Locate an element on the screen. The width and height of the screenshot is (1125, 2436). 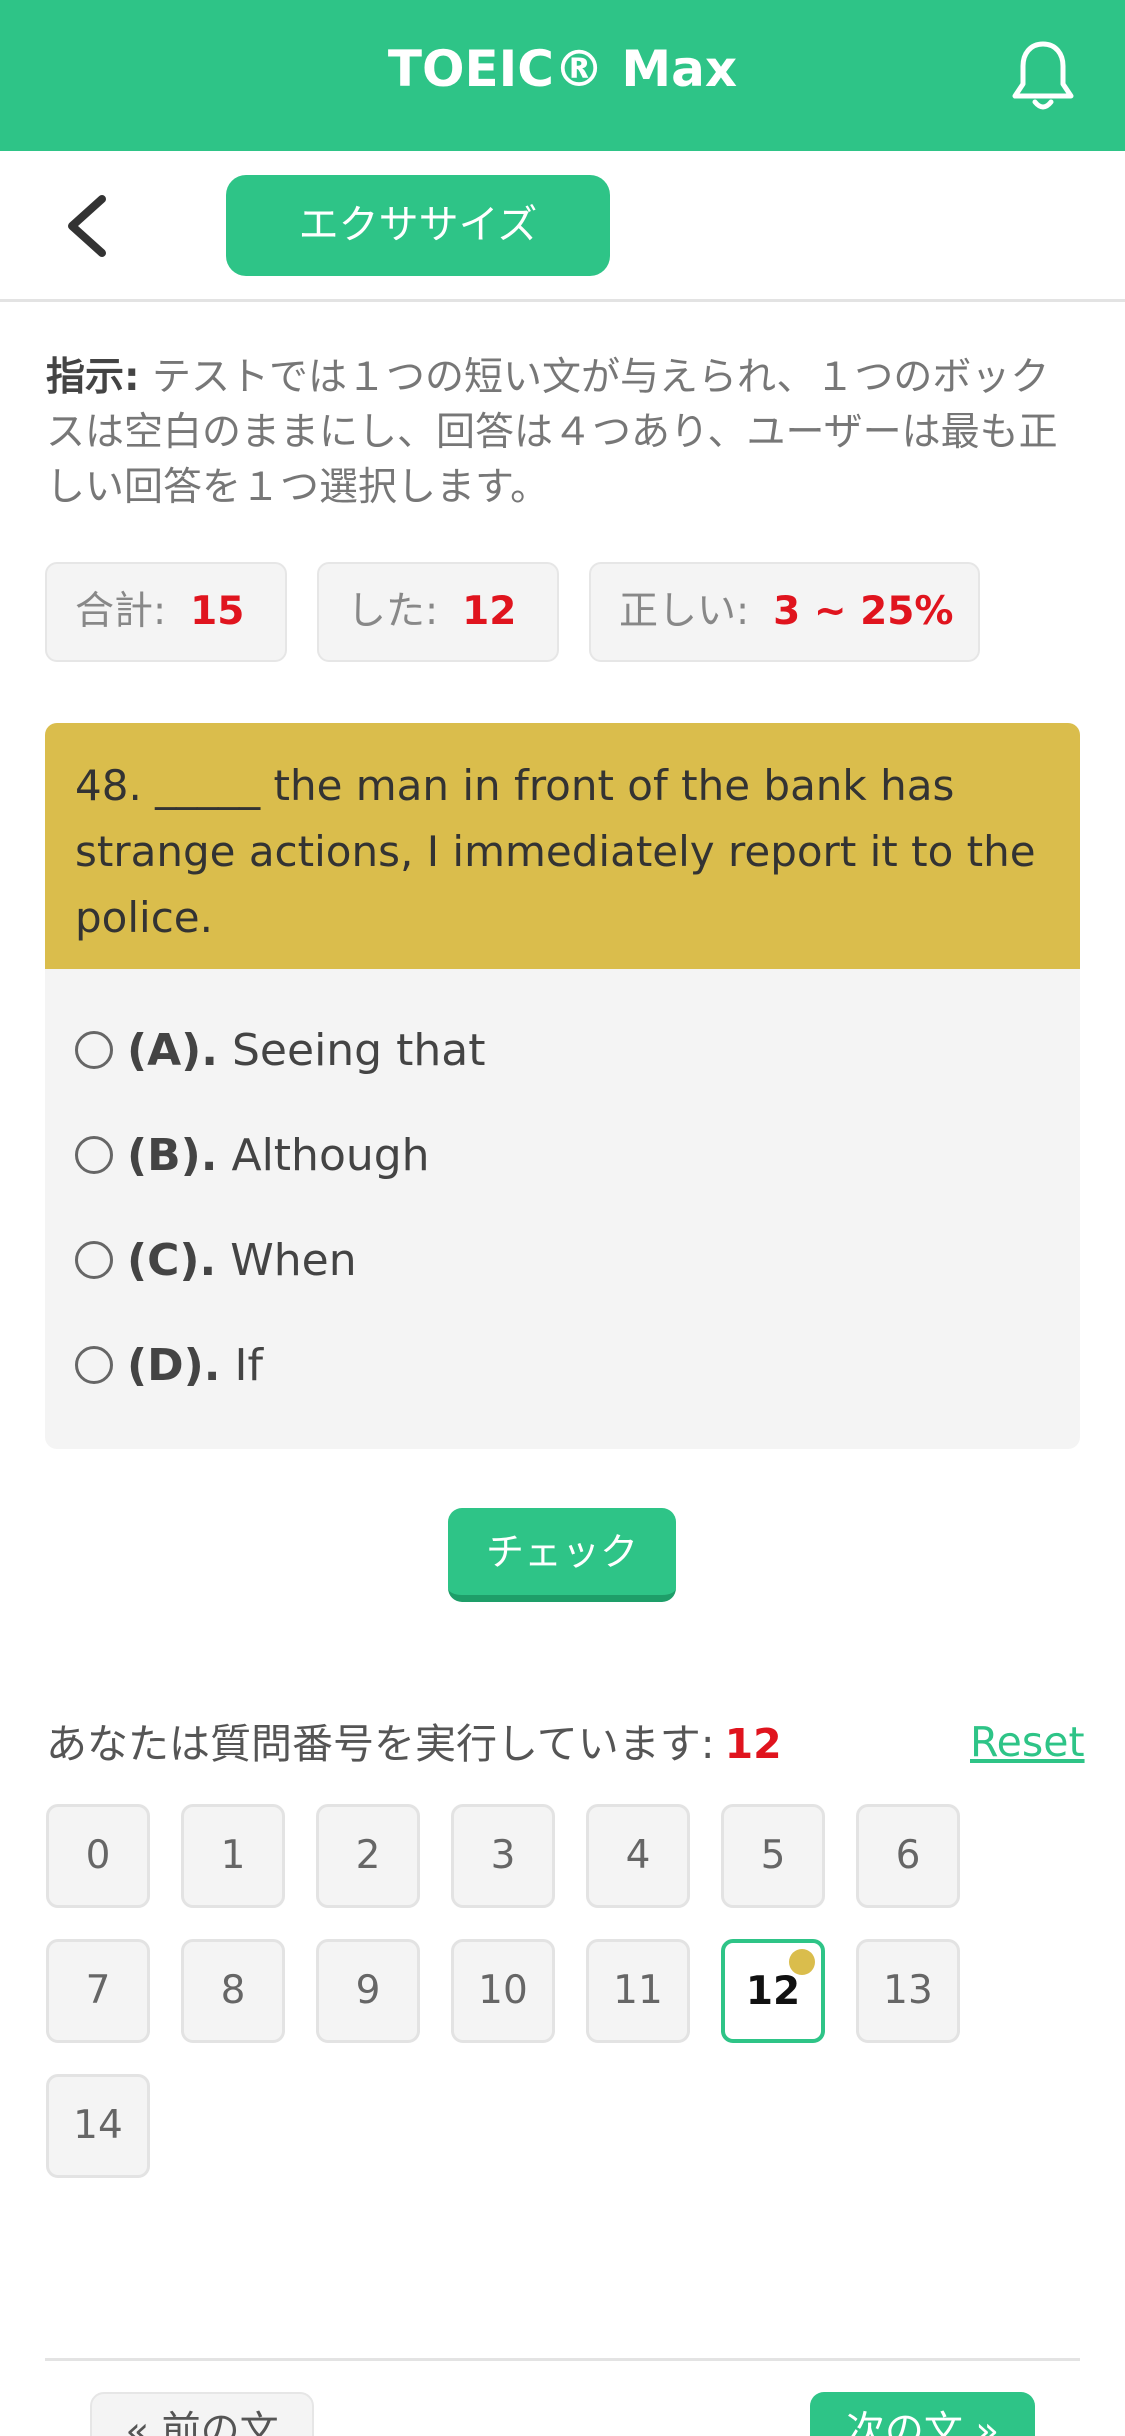
option-letter: (B). is located at coordinates (172, 1155).